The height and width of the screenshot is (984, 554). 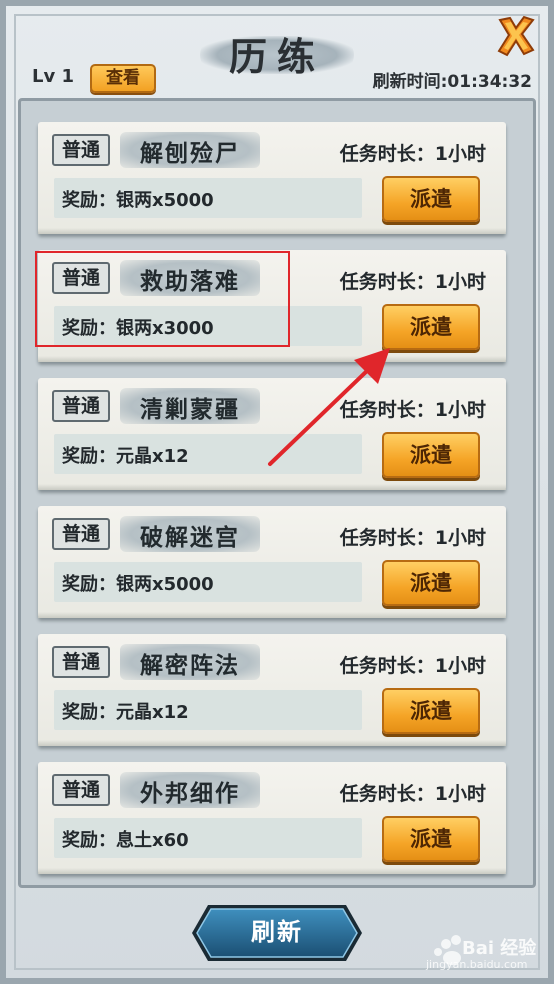 What do you see at coordinates (190, 666) in the screenshot?
I see `task-name: 解密阵法` at bounding box center [190, 666].